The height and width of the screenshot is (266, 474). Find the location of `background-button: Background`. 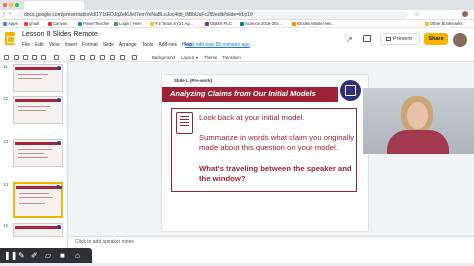

background-button: Background is located at coordinates (163, 57).